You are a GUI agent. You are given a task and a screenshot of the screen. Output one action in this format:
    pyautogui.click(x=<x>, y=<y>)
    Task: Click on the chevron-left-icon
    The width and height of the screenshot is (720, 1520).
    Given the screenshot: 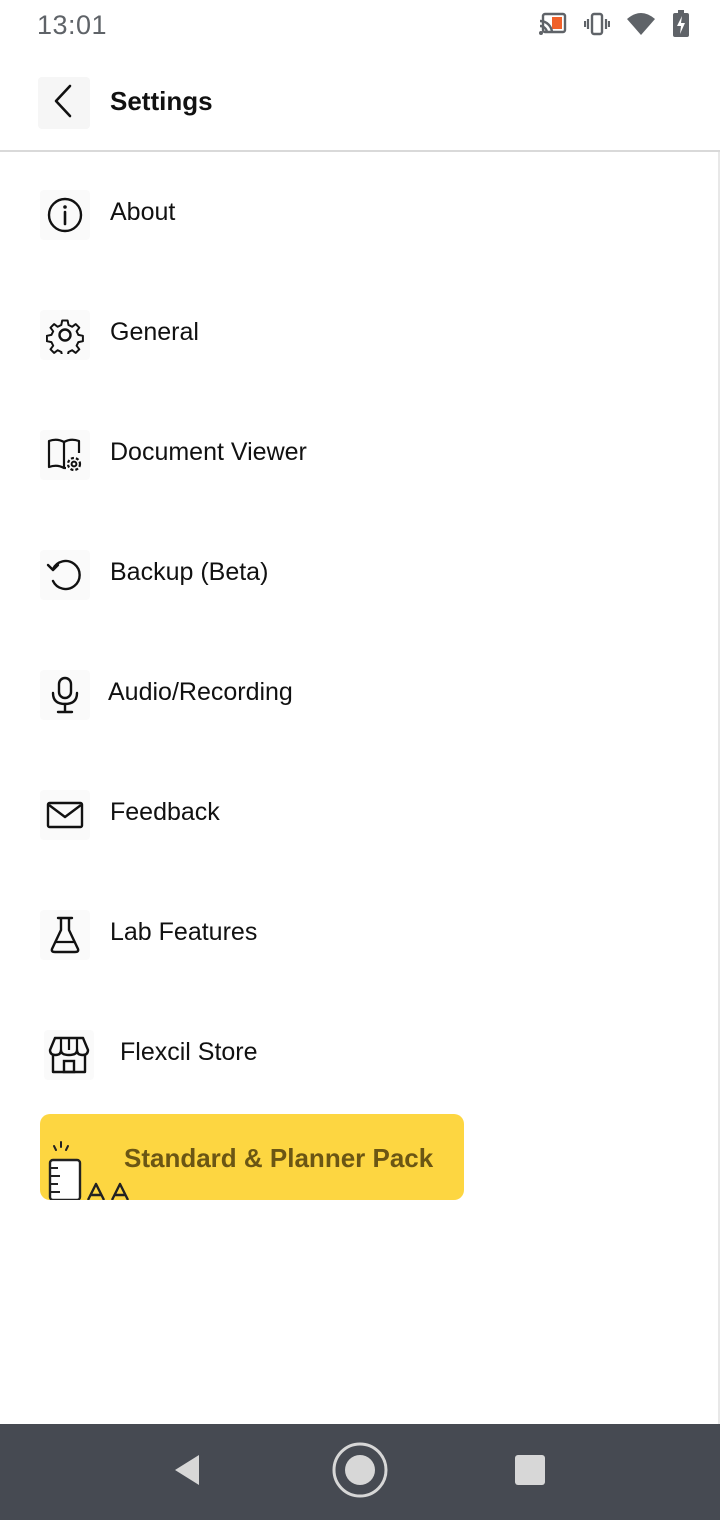 What is the action you would take?
    pyautogui.click(x=64, y=103)
    